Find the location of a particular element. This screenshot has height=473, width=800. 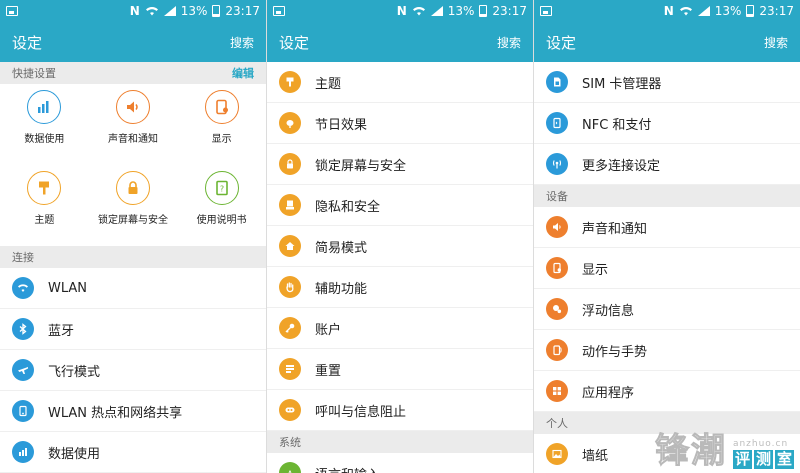

home-icon is located at coordinates (290, 246).